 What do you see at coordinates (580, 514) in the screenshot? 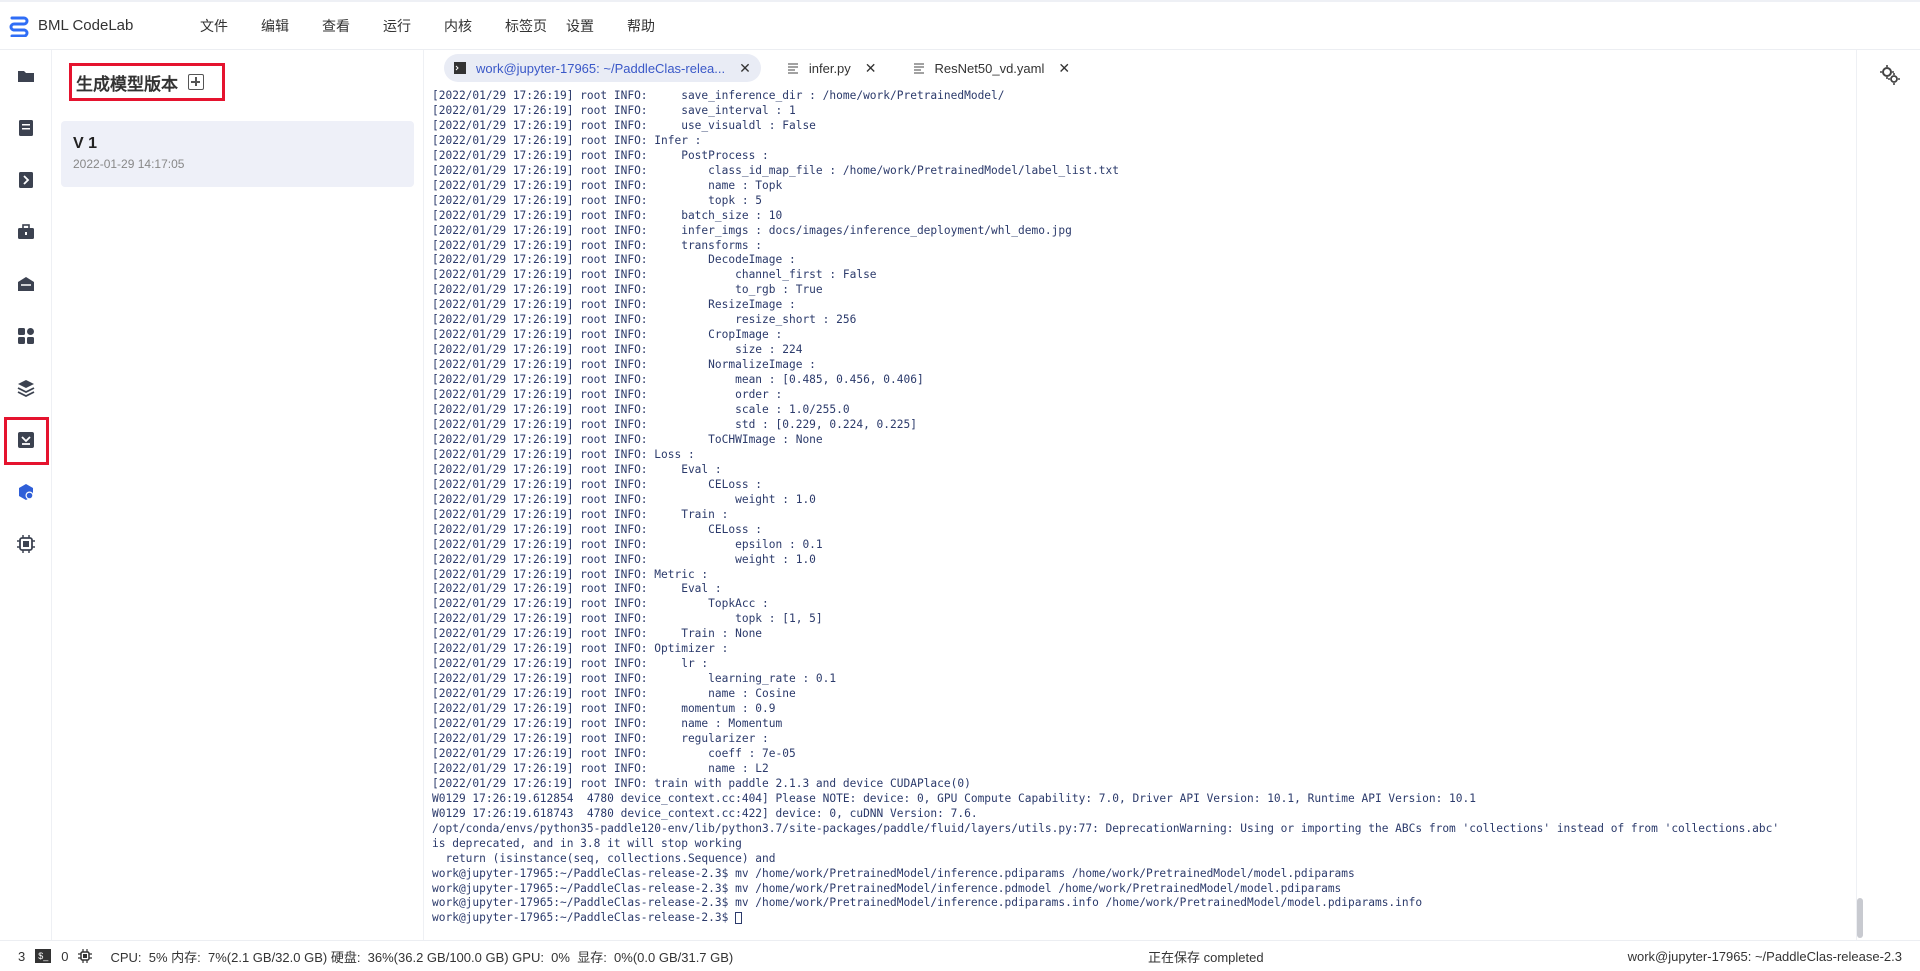
I see `terminal-line: [2022/01/29 17:26:19] root INFO: Train :` at bounding box center [580, 514].